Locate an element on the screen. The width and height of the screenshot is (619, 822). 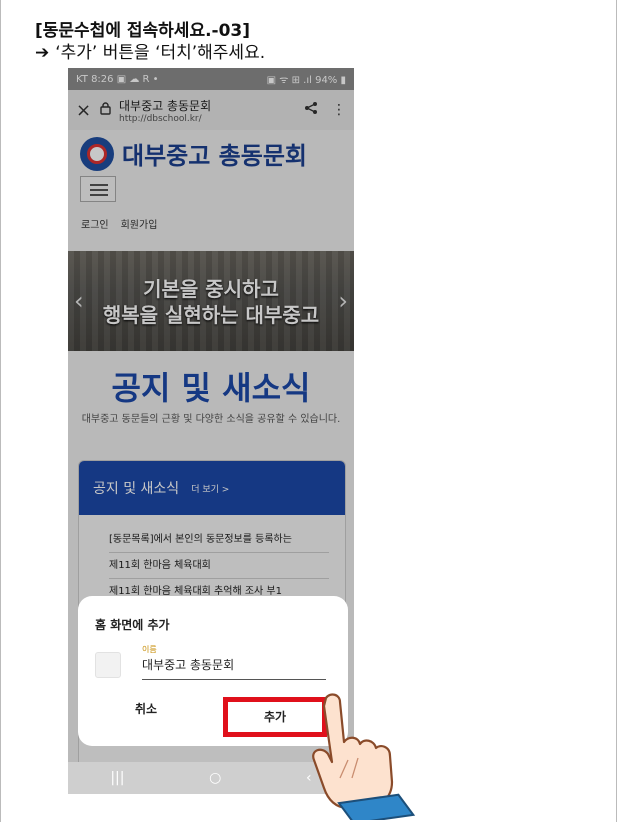
shortcut-icon is located at coordinates (108, 665).